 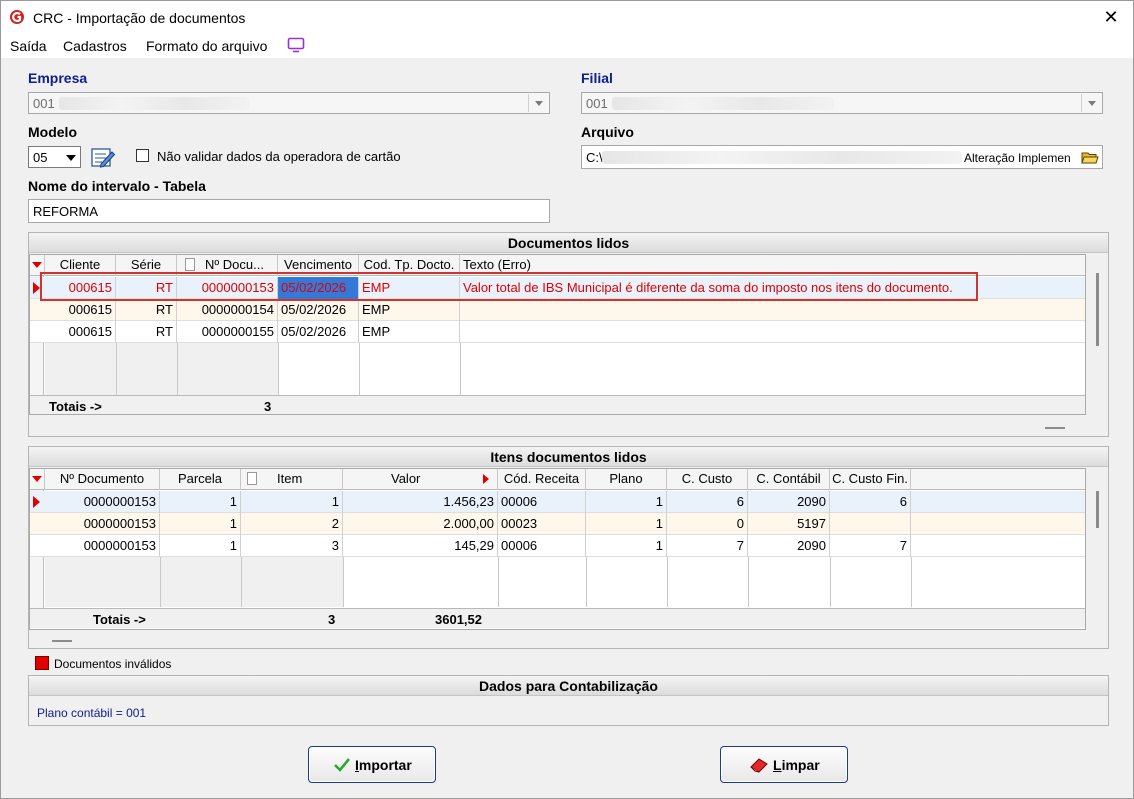 I want to click on col-c-contabil: C. Contábil, so click(x=789, y=479).